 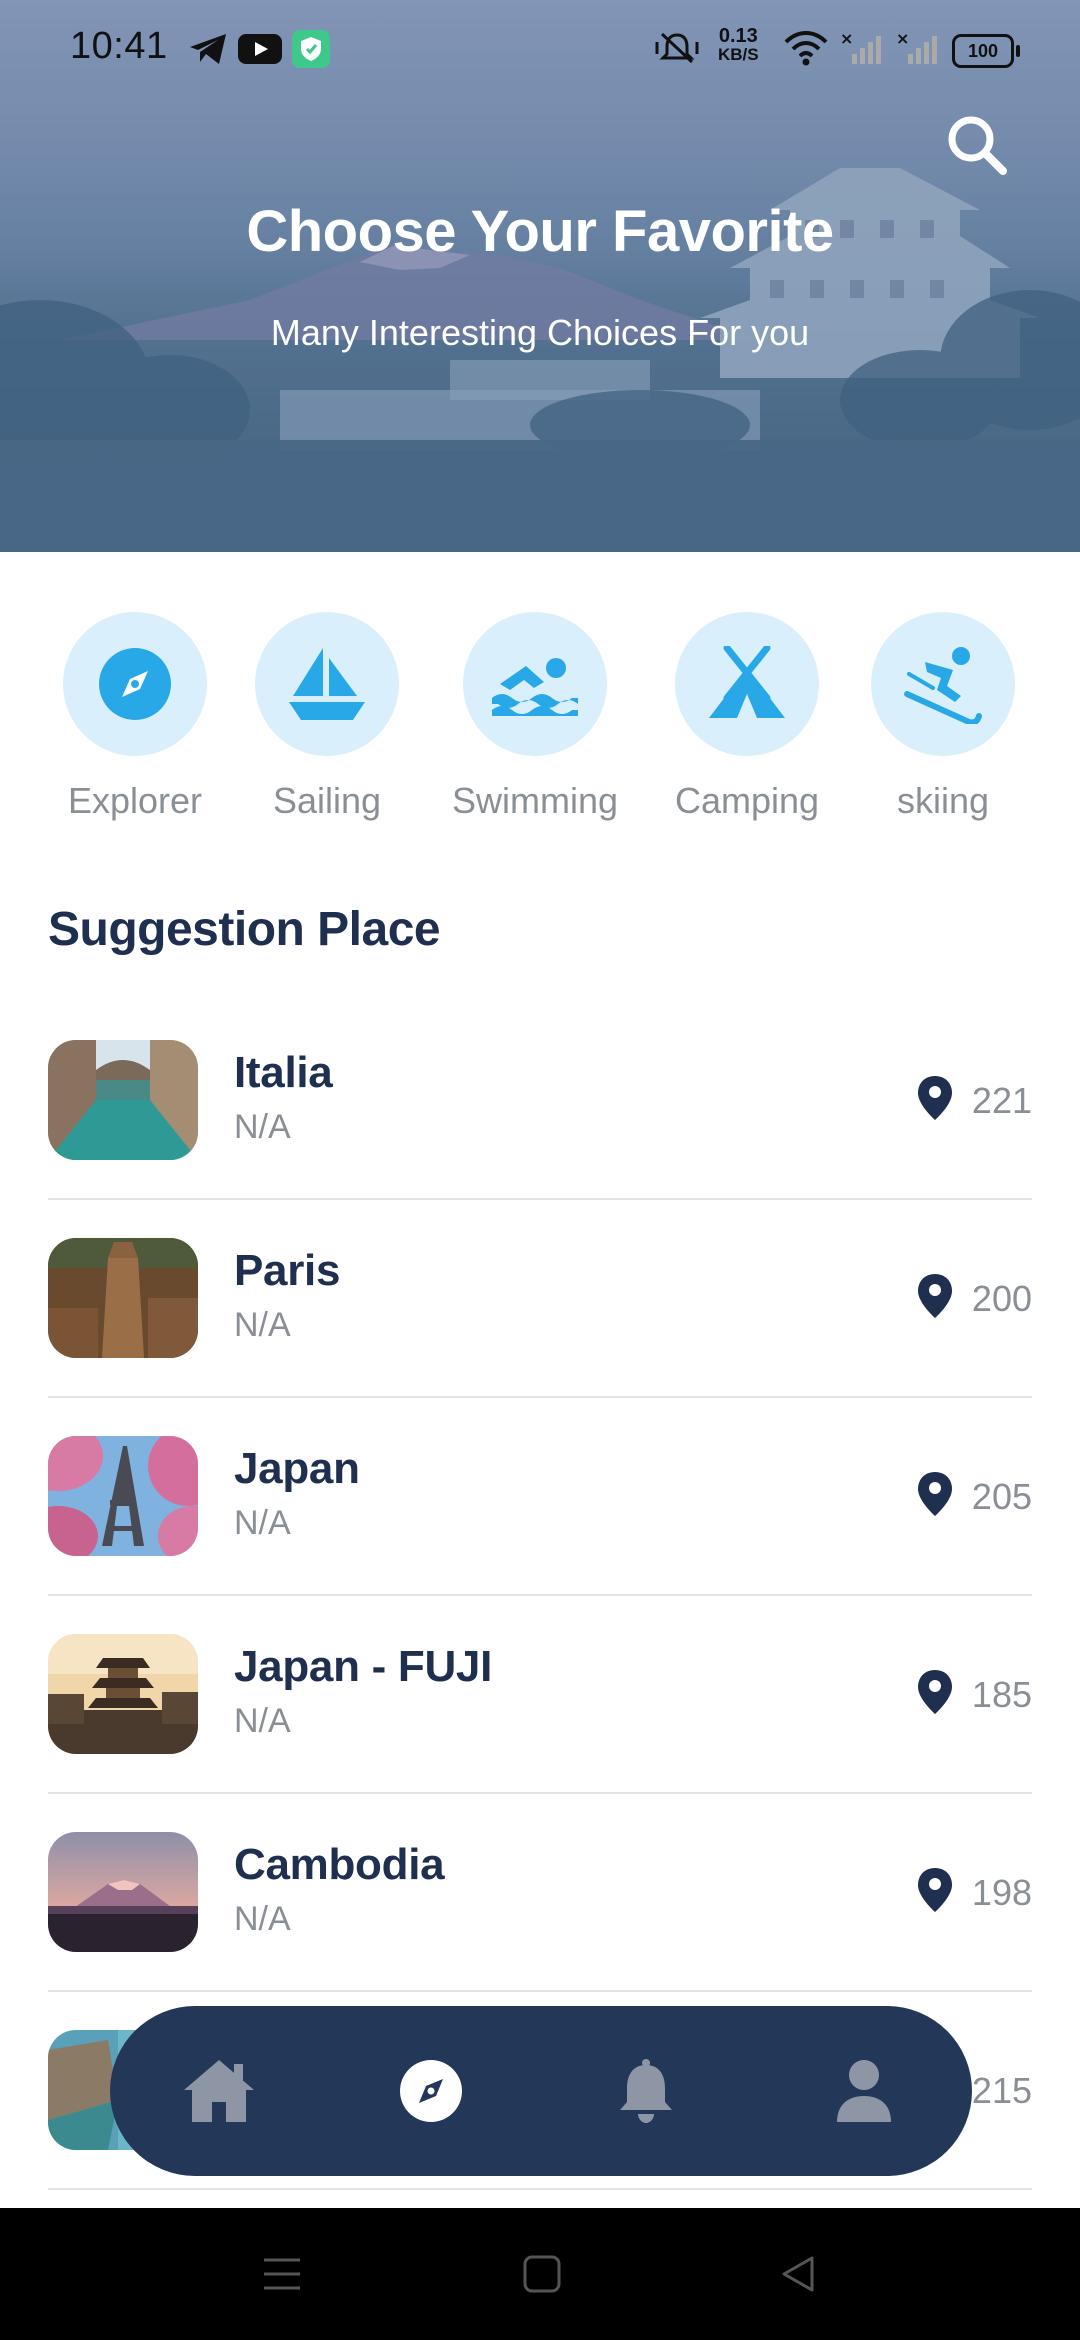 I want to click on search-button, so click(x=977, y=145).